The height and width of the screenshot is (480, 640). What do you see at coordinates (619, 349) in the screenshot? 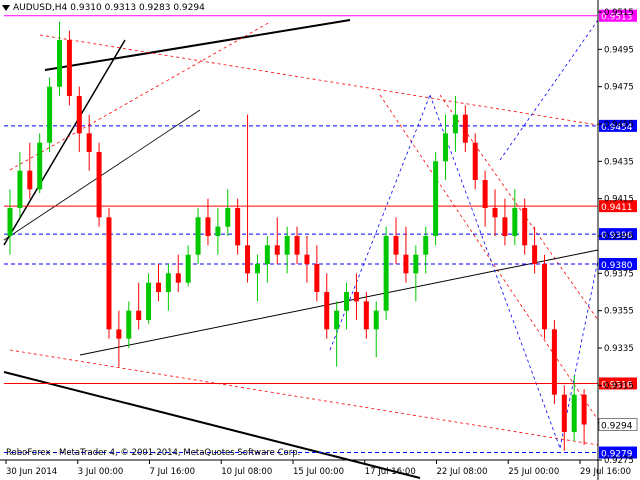
I see `price-tick-label: 0.9335` at bounding box center [619, 349].